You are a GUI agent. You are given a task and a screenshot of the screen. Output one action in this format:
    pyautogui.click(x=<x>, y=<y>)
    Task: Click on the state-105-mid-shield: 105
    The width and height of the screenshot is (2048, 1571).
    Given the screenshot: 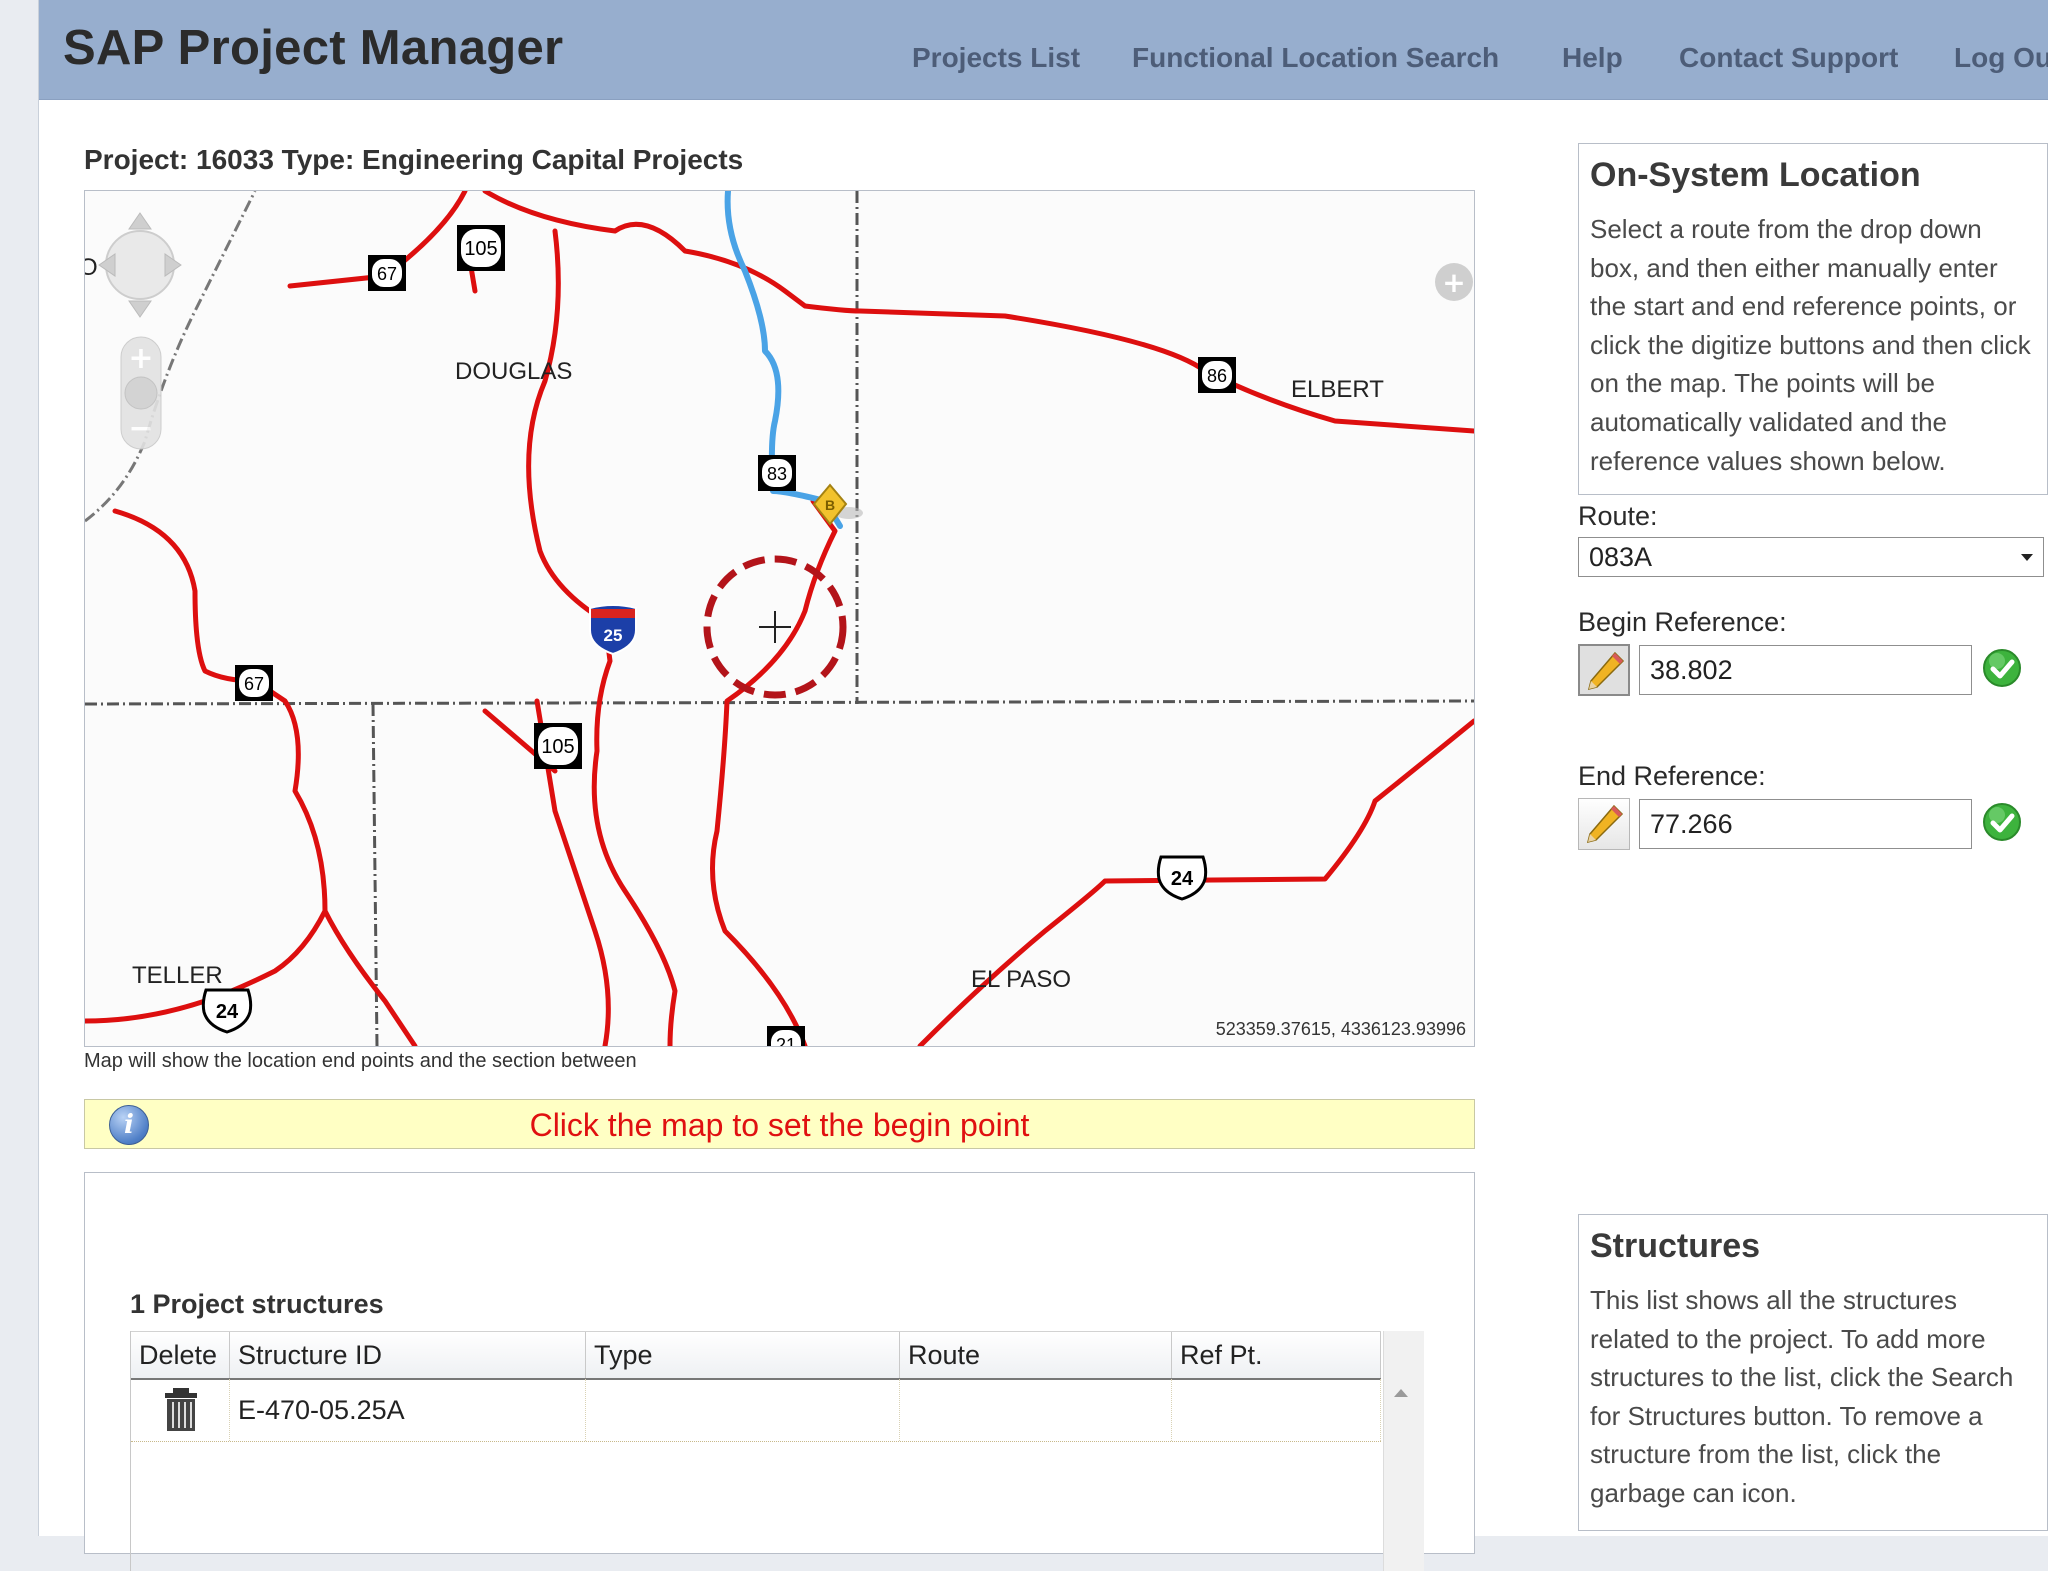 What is the action you would take?
    pyautogui.click(x=558, y=746)
    